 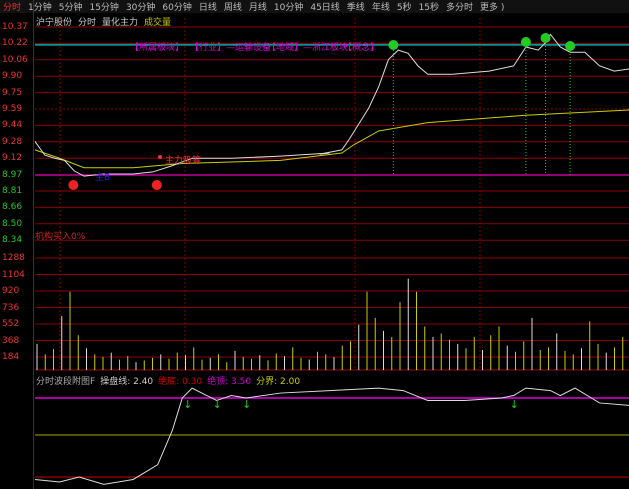 What do you see at coordinates (230, 46) in the screenshot?
I see `tag-industry: 【行业】—运输设备` at bounding box center [230, 46].